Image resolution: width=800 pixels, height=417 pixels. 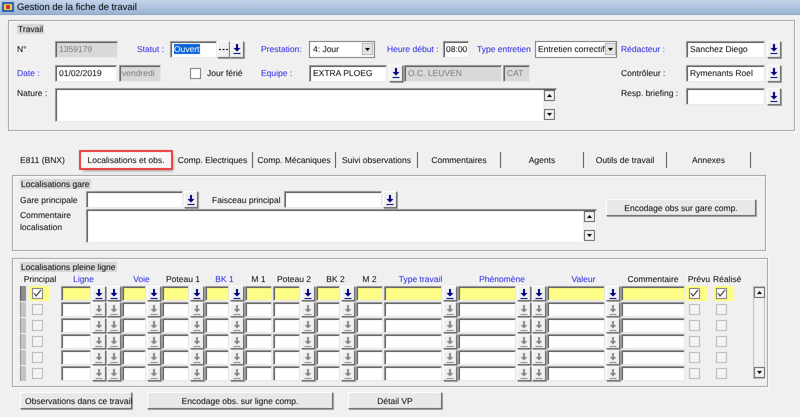 What do you see at coordinates (86, 73) in the screenshot?
I see `date-field: 01/02/2019` at bounding box center [86, 73].